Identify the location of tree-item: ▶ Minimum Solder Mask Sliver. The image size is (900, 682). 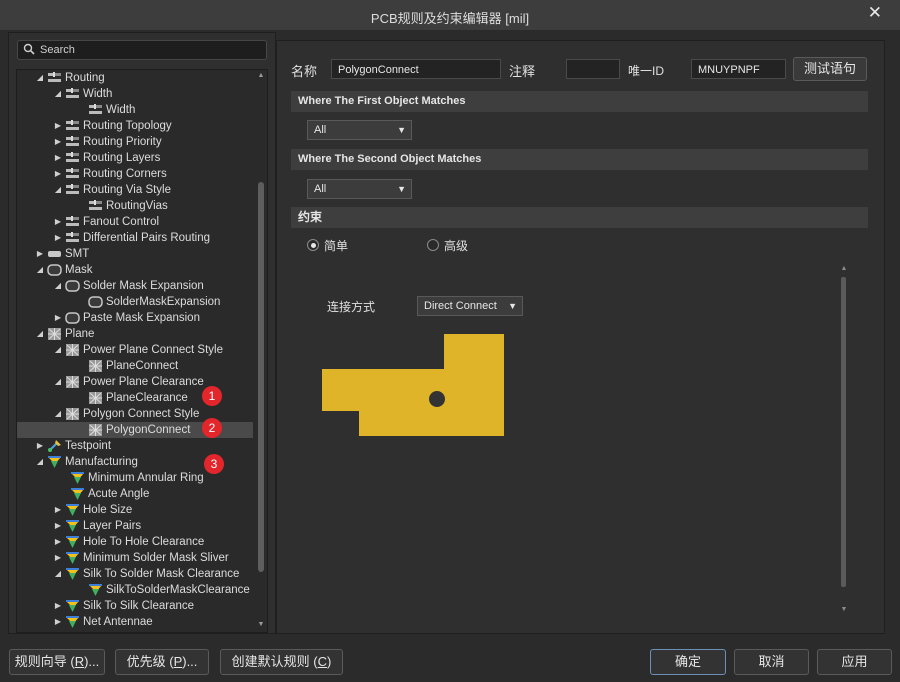
(135, 558).